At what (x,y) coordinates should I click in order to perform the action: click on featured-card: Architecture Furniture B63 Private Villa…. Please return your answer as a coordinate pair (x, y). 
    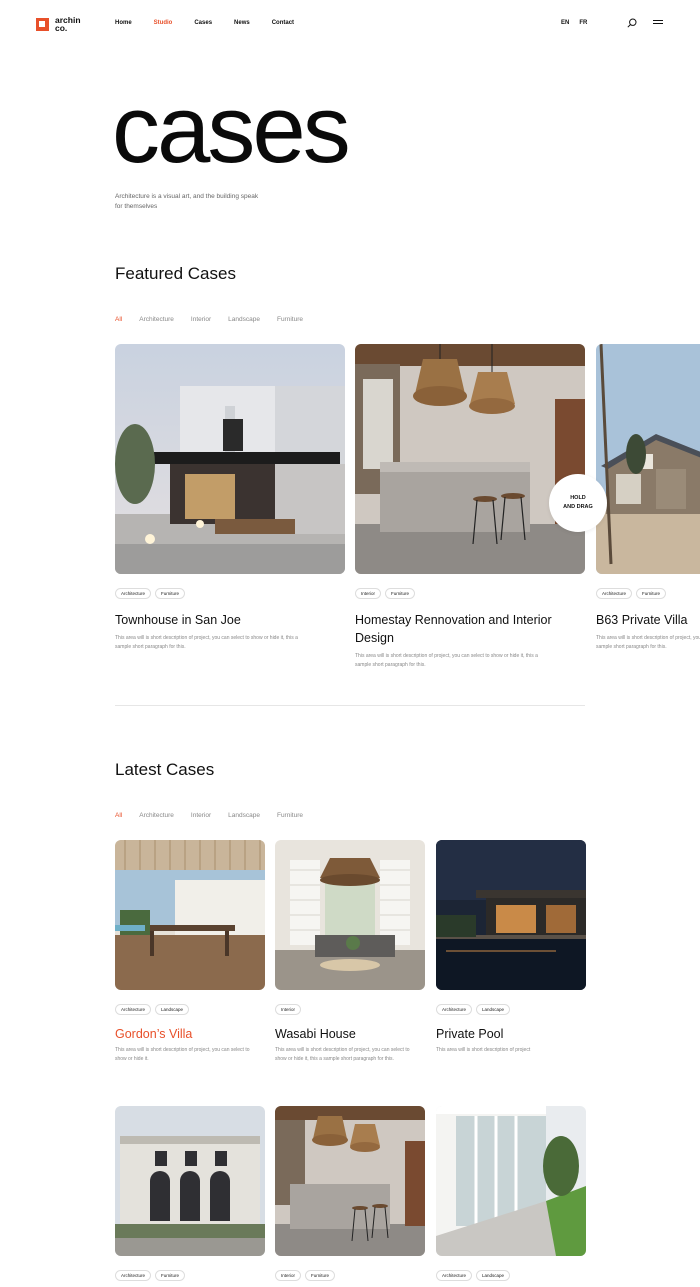
    Looking at the image, I should click on (648, 498).